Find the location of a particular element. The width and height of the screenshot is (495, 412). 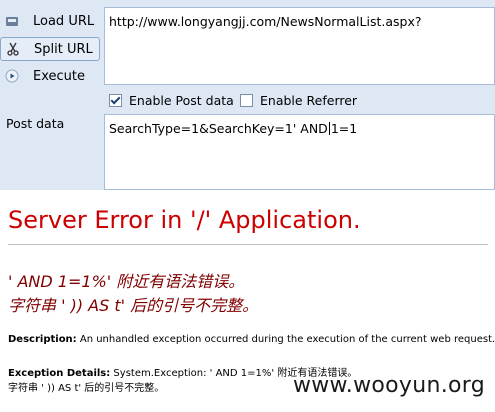

split-url-label: Split URL is located at coordinates (63, 49).